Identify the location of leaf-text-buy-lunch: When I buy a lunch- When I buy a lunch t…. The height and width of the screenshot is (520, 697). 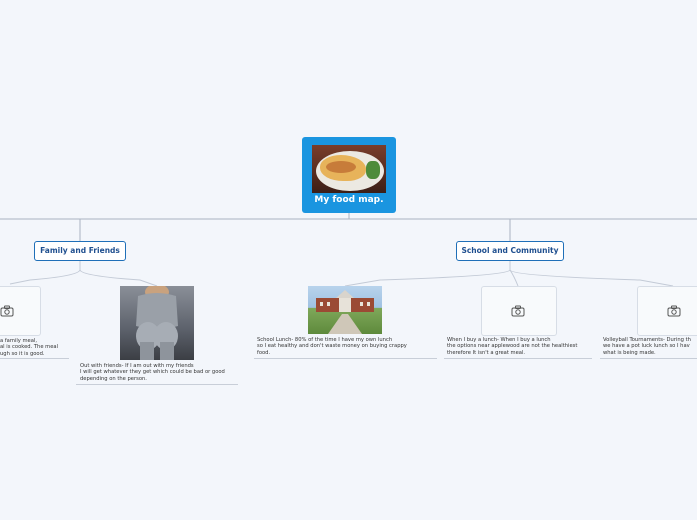
(512, 346).